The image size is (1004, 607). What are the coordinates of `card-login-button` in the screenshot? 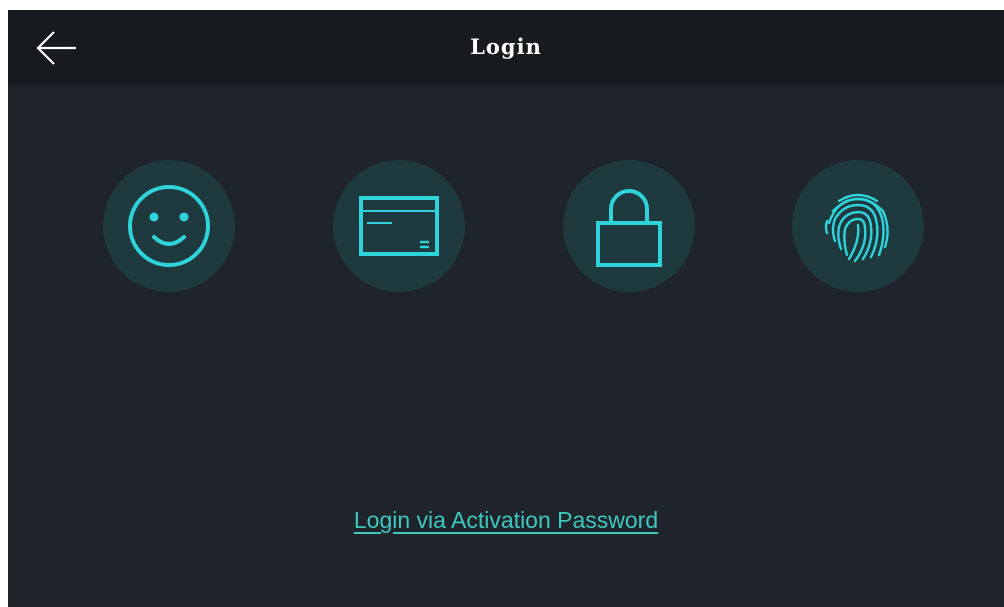 It's located at (399, 226).